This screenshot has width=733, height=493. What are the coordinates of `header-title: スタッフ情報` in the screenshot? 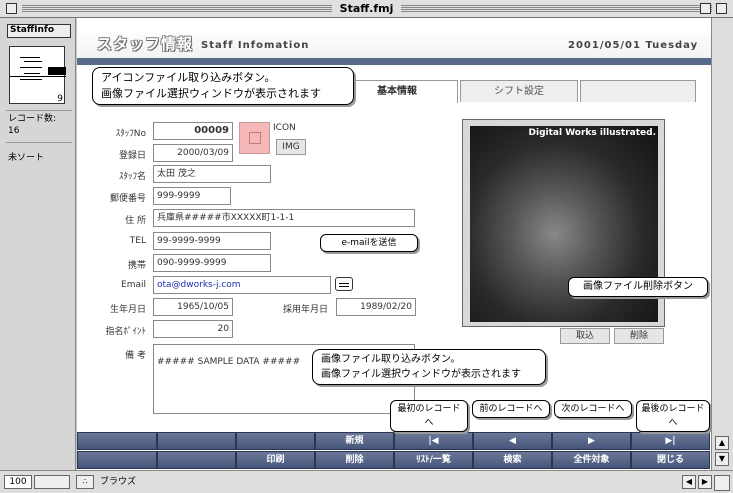 It's located at (145, 44).